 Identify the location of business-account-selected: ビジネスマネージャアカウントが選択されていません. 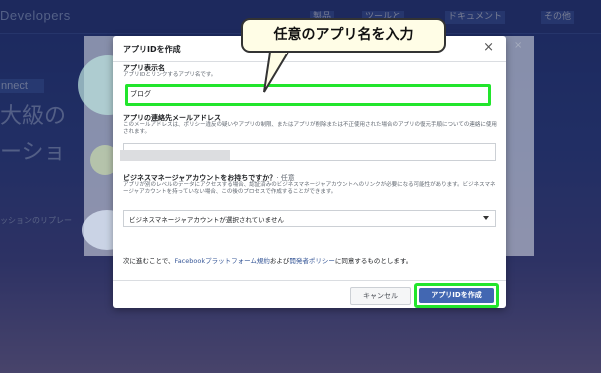
(206, 220).